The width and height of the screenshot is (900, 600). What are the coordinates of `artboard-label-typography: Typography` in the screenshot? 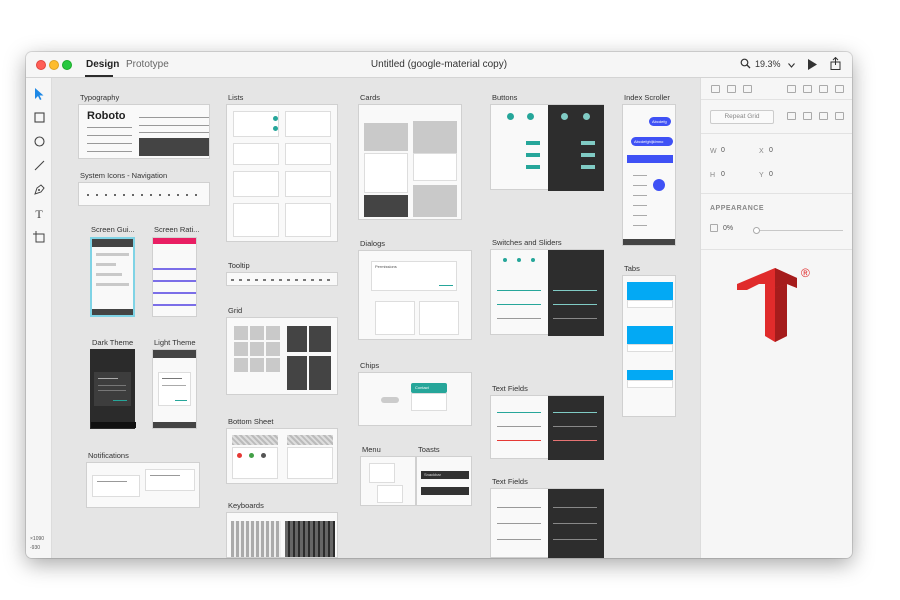 It's located at (99, 97).